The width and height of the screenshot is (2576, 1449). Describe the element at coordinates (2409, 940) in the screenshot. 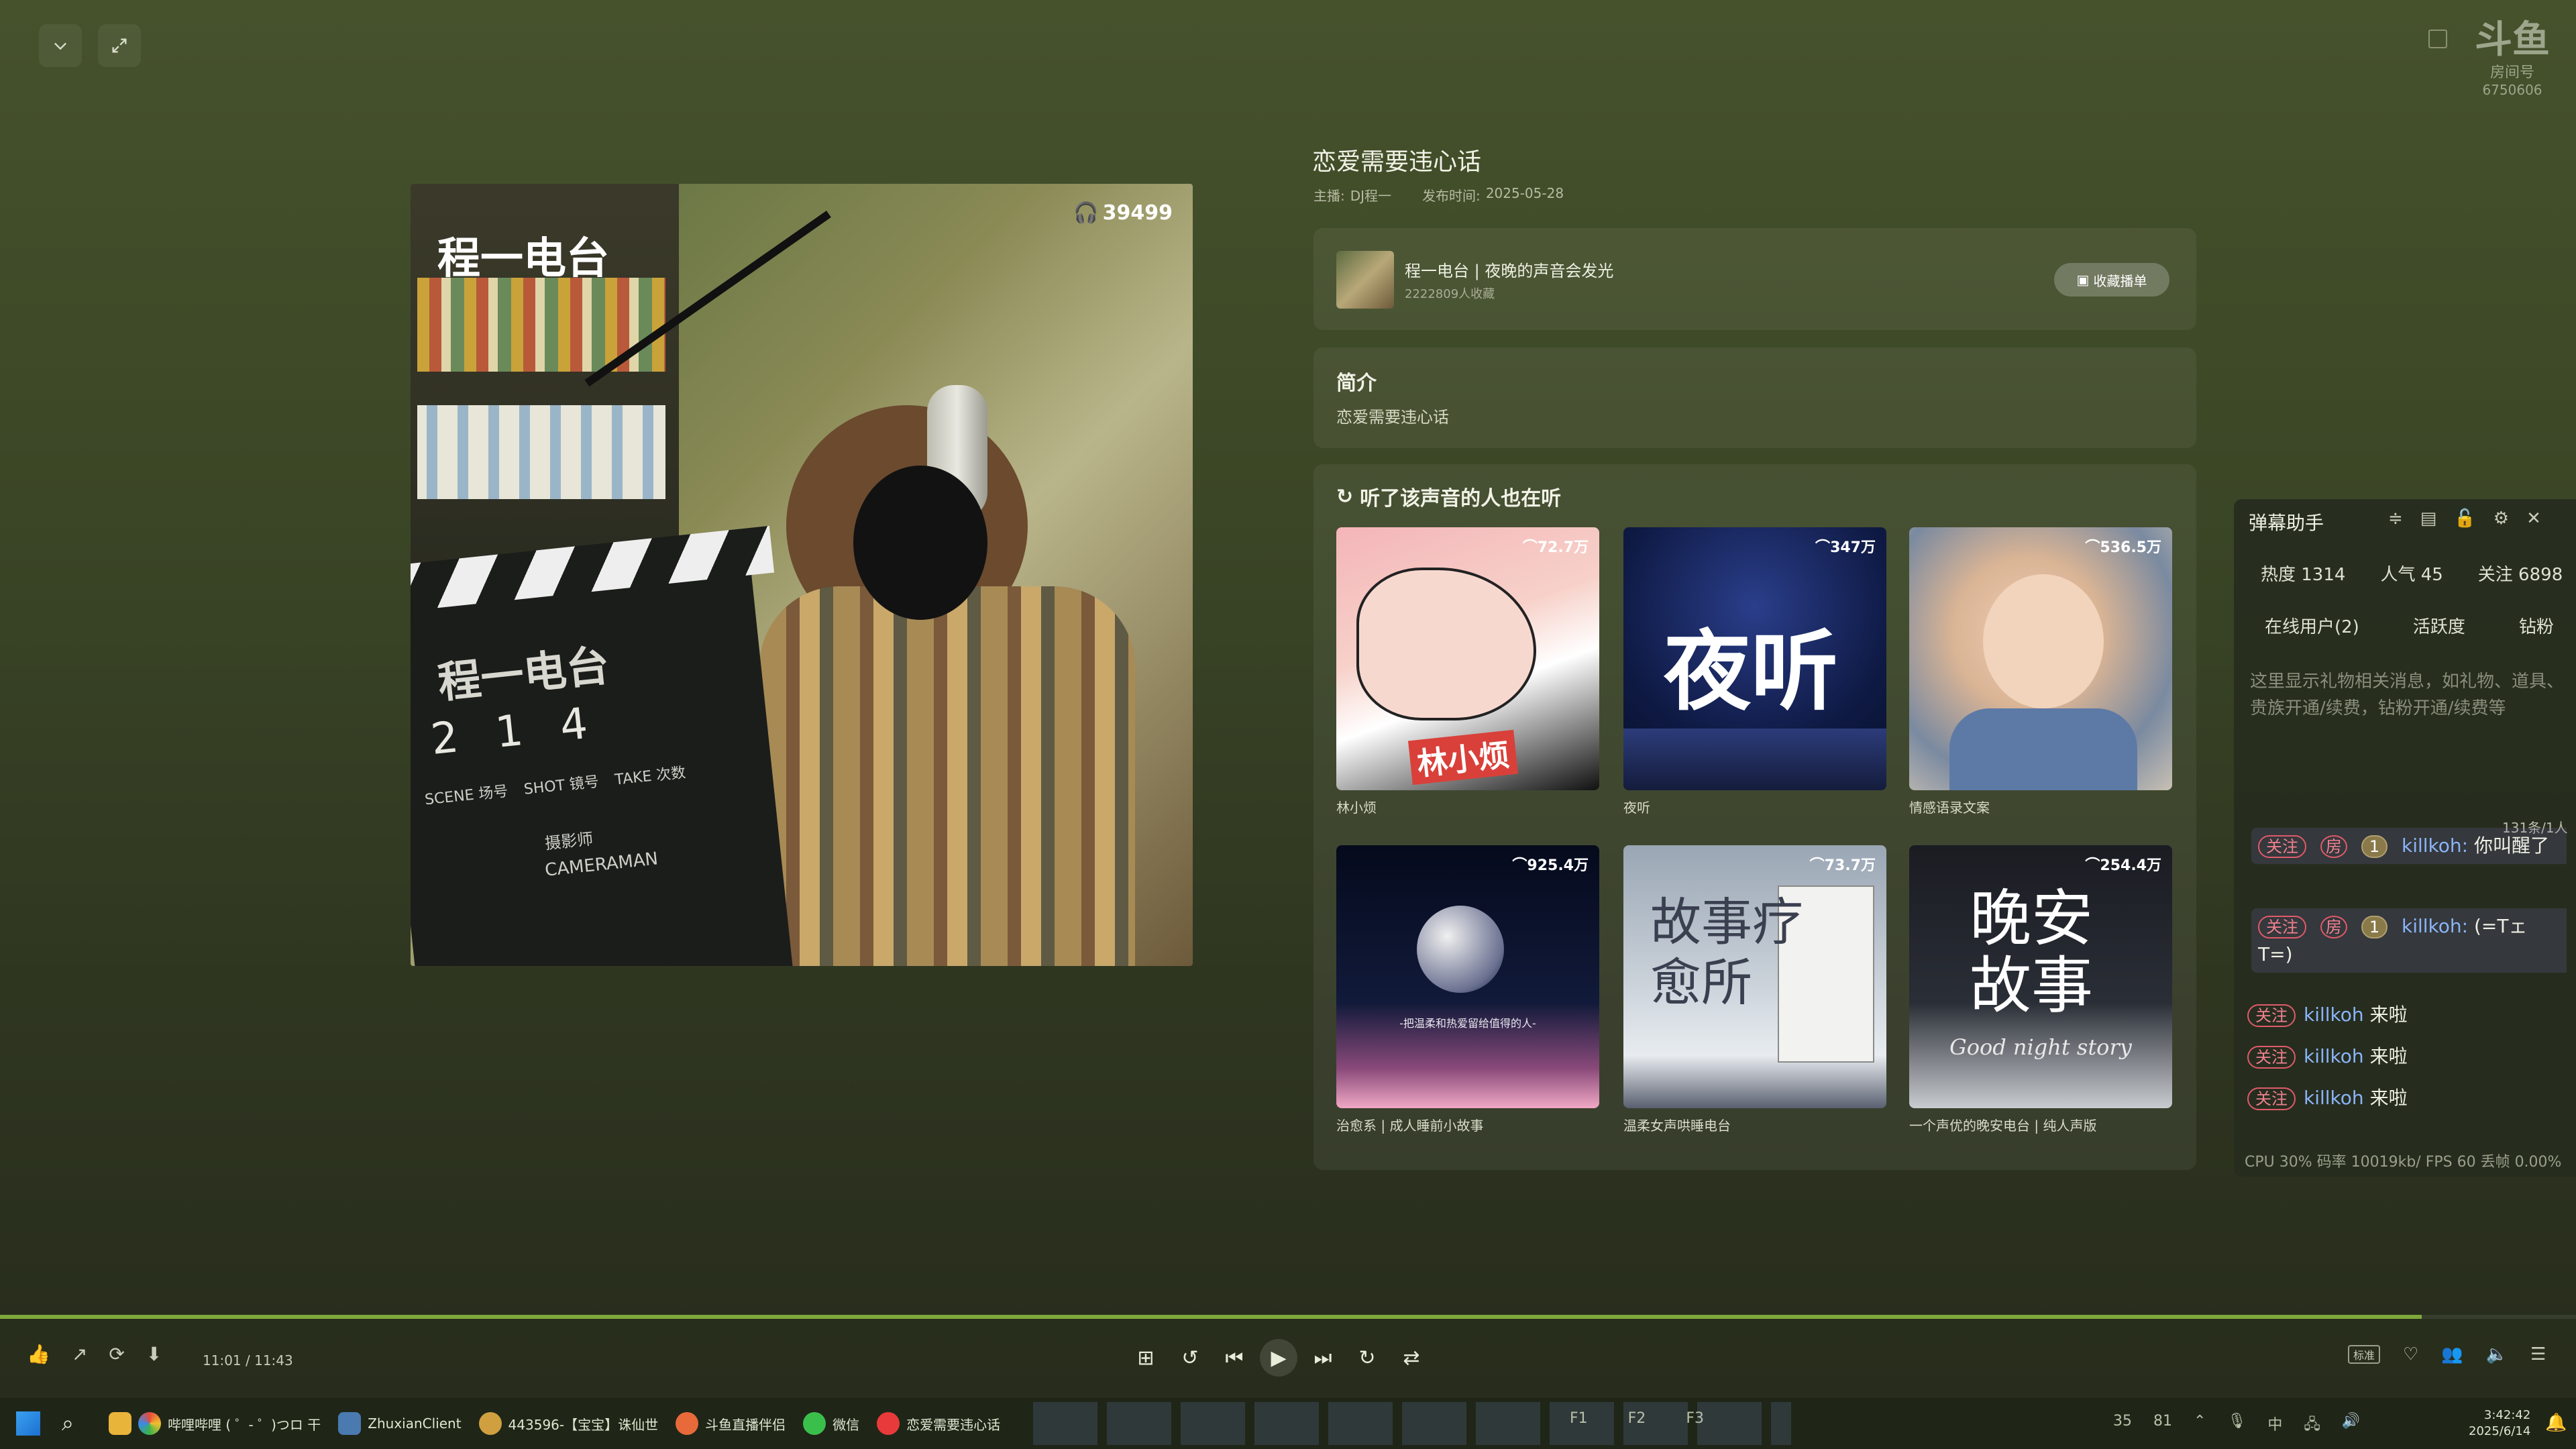

I see `chat-message: 关注 房 1 killkoh: (=Tェ T=)` at that location.